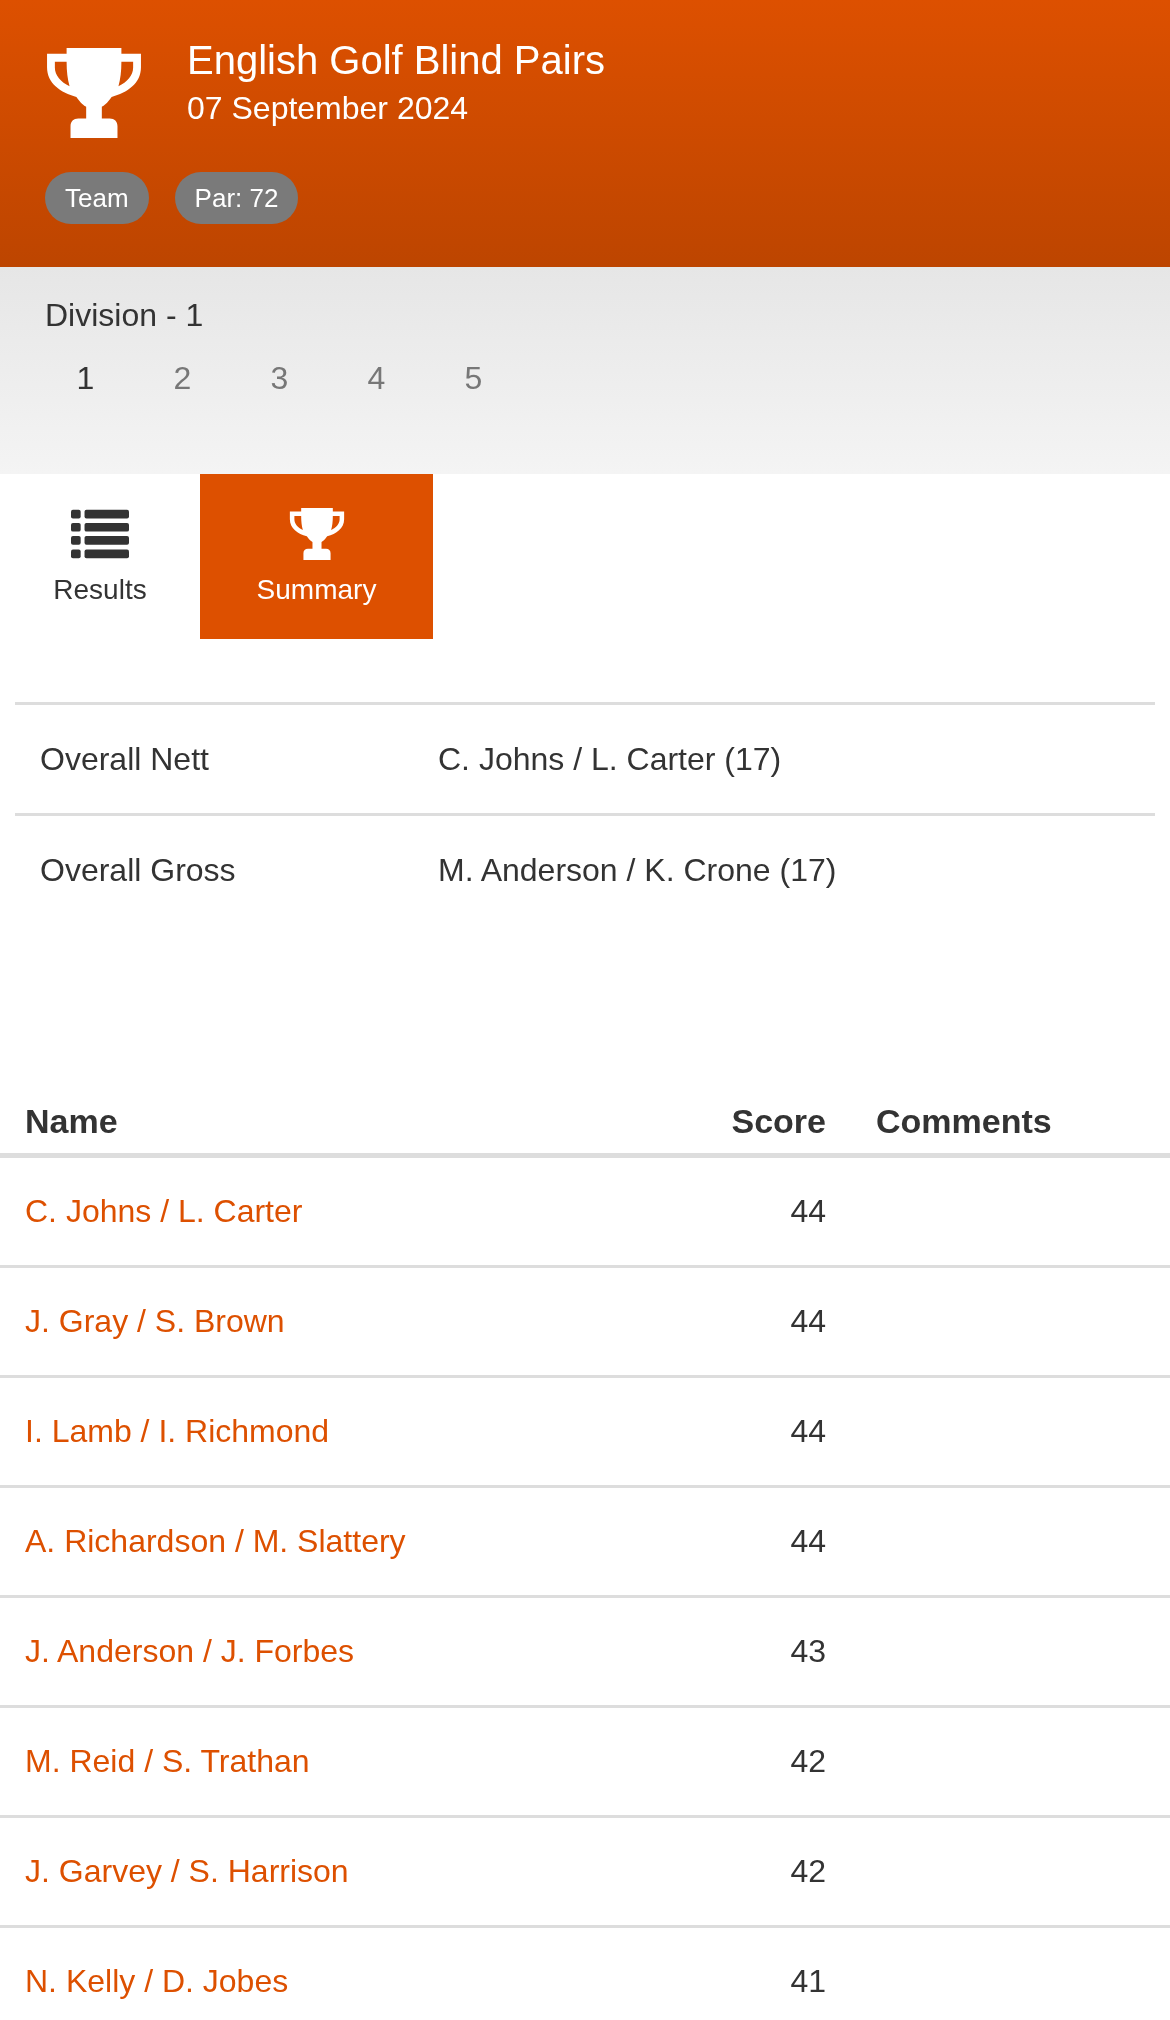 Image resolution: width=1170 pixels, height=2020 pixels. What do you see at coordinates (808, 1981) in the screenshot?
I see `score-cell: 41` at bounding box center [808, 1981].